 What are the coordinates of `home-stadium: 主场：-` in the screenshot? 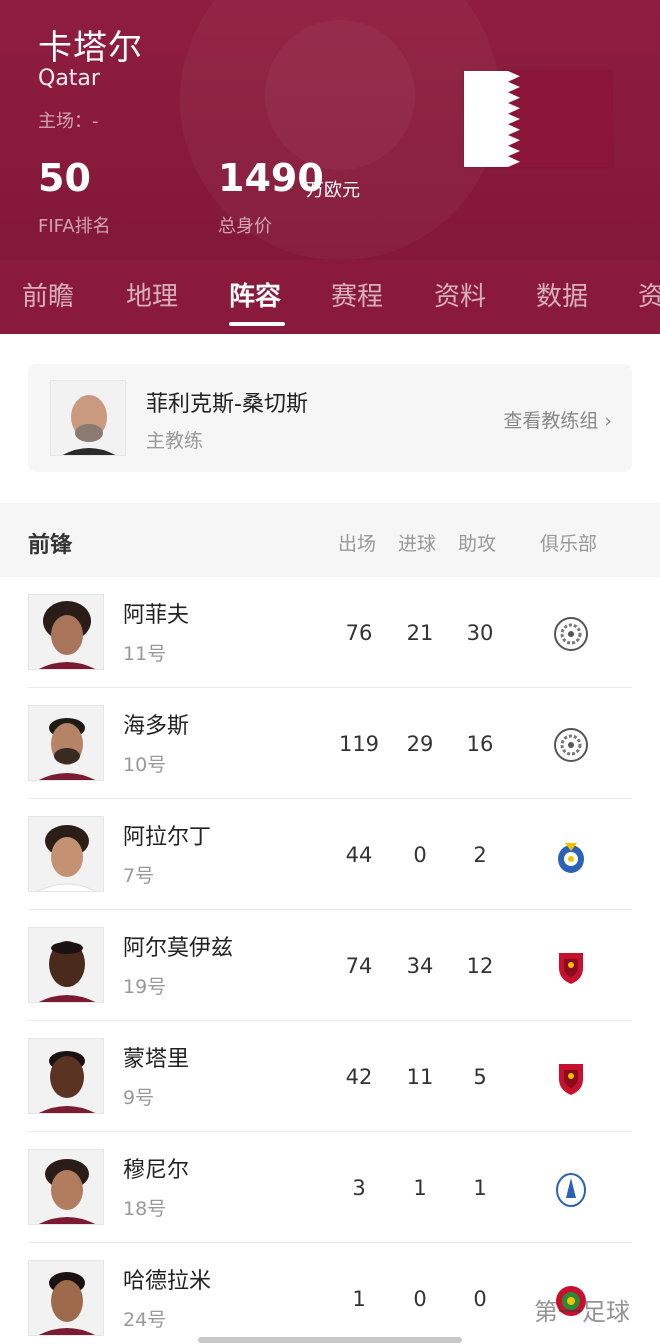 It's located at (68, 121).